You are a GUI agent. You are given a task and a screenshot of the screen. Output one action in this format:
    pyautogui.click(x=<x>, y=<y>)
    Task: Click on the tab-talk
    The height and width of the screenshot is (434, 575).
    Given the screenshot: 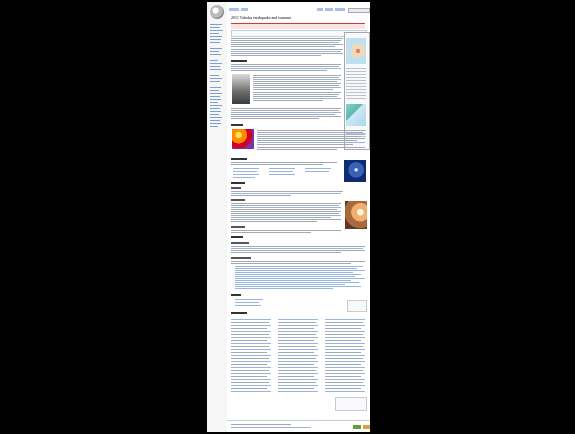 What is the action you would take?
    pyautogui.click(x=244, y=9)
    